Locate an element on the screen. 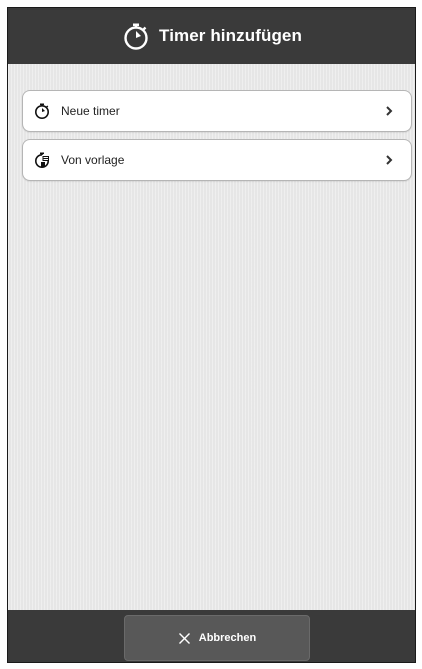 Image resolution: width=422 pixels, height=669 pixels. footer-bar: Abbrechen is located at coordinates (211, 636).